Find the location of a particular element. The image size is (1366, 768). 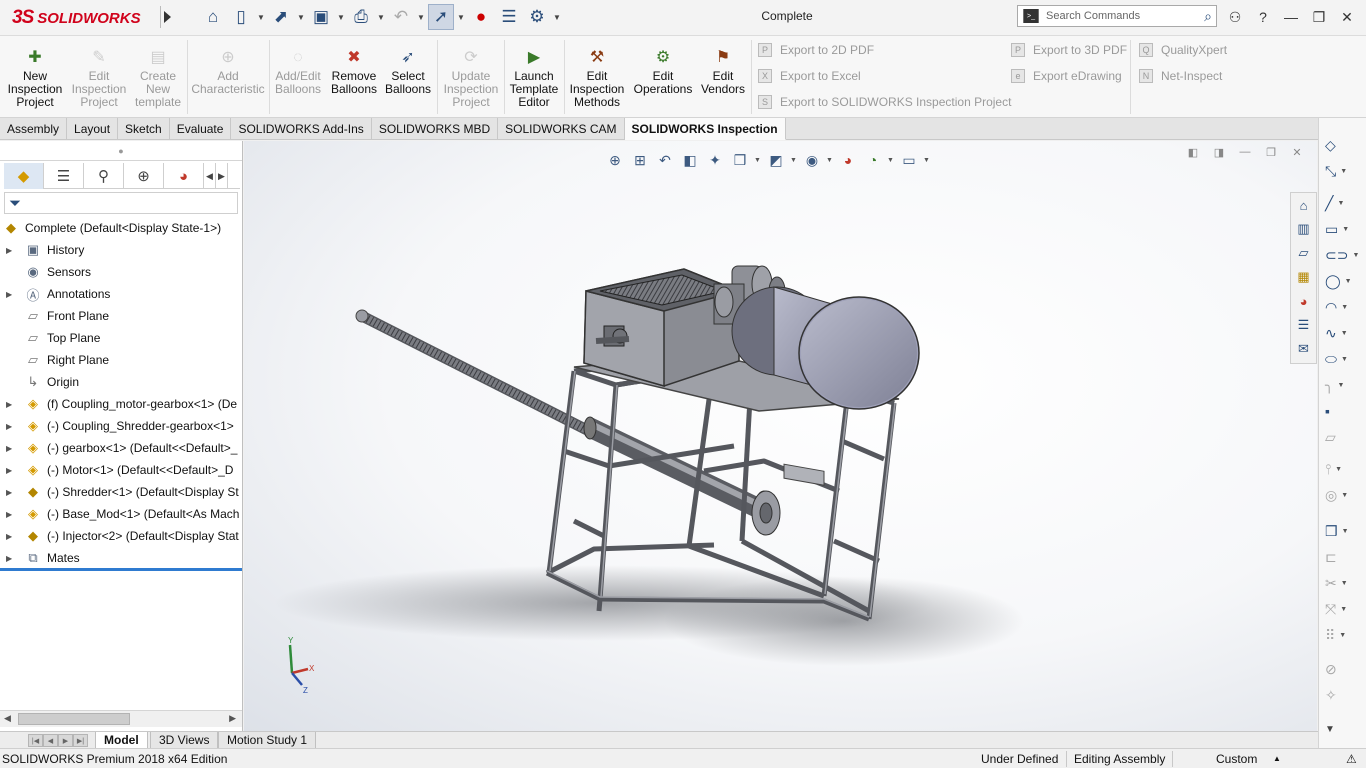

tree-item-right-plane: ▱ Right Plane is located at coordinates (121, 360).